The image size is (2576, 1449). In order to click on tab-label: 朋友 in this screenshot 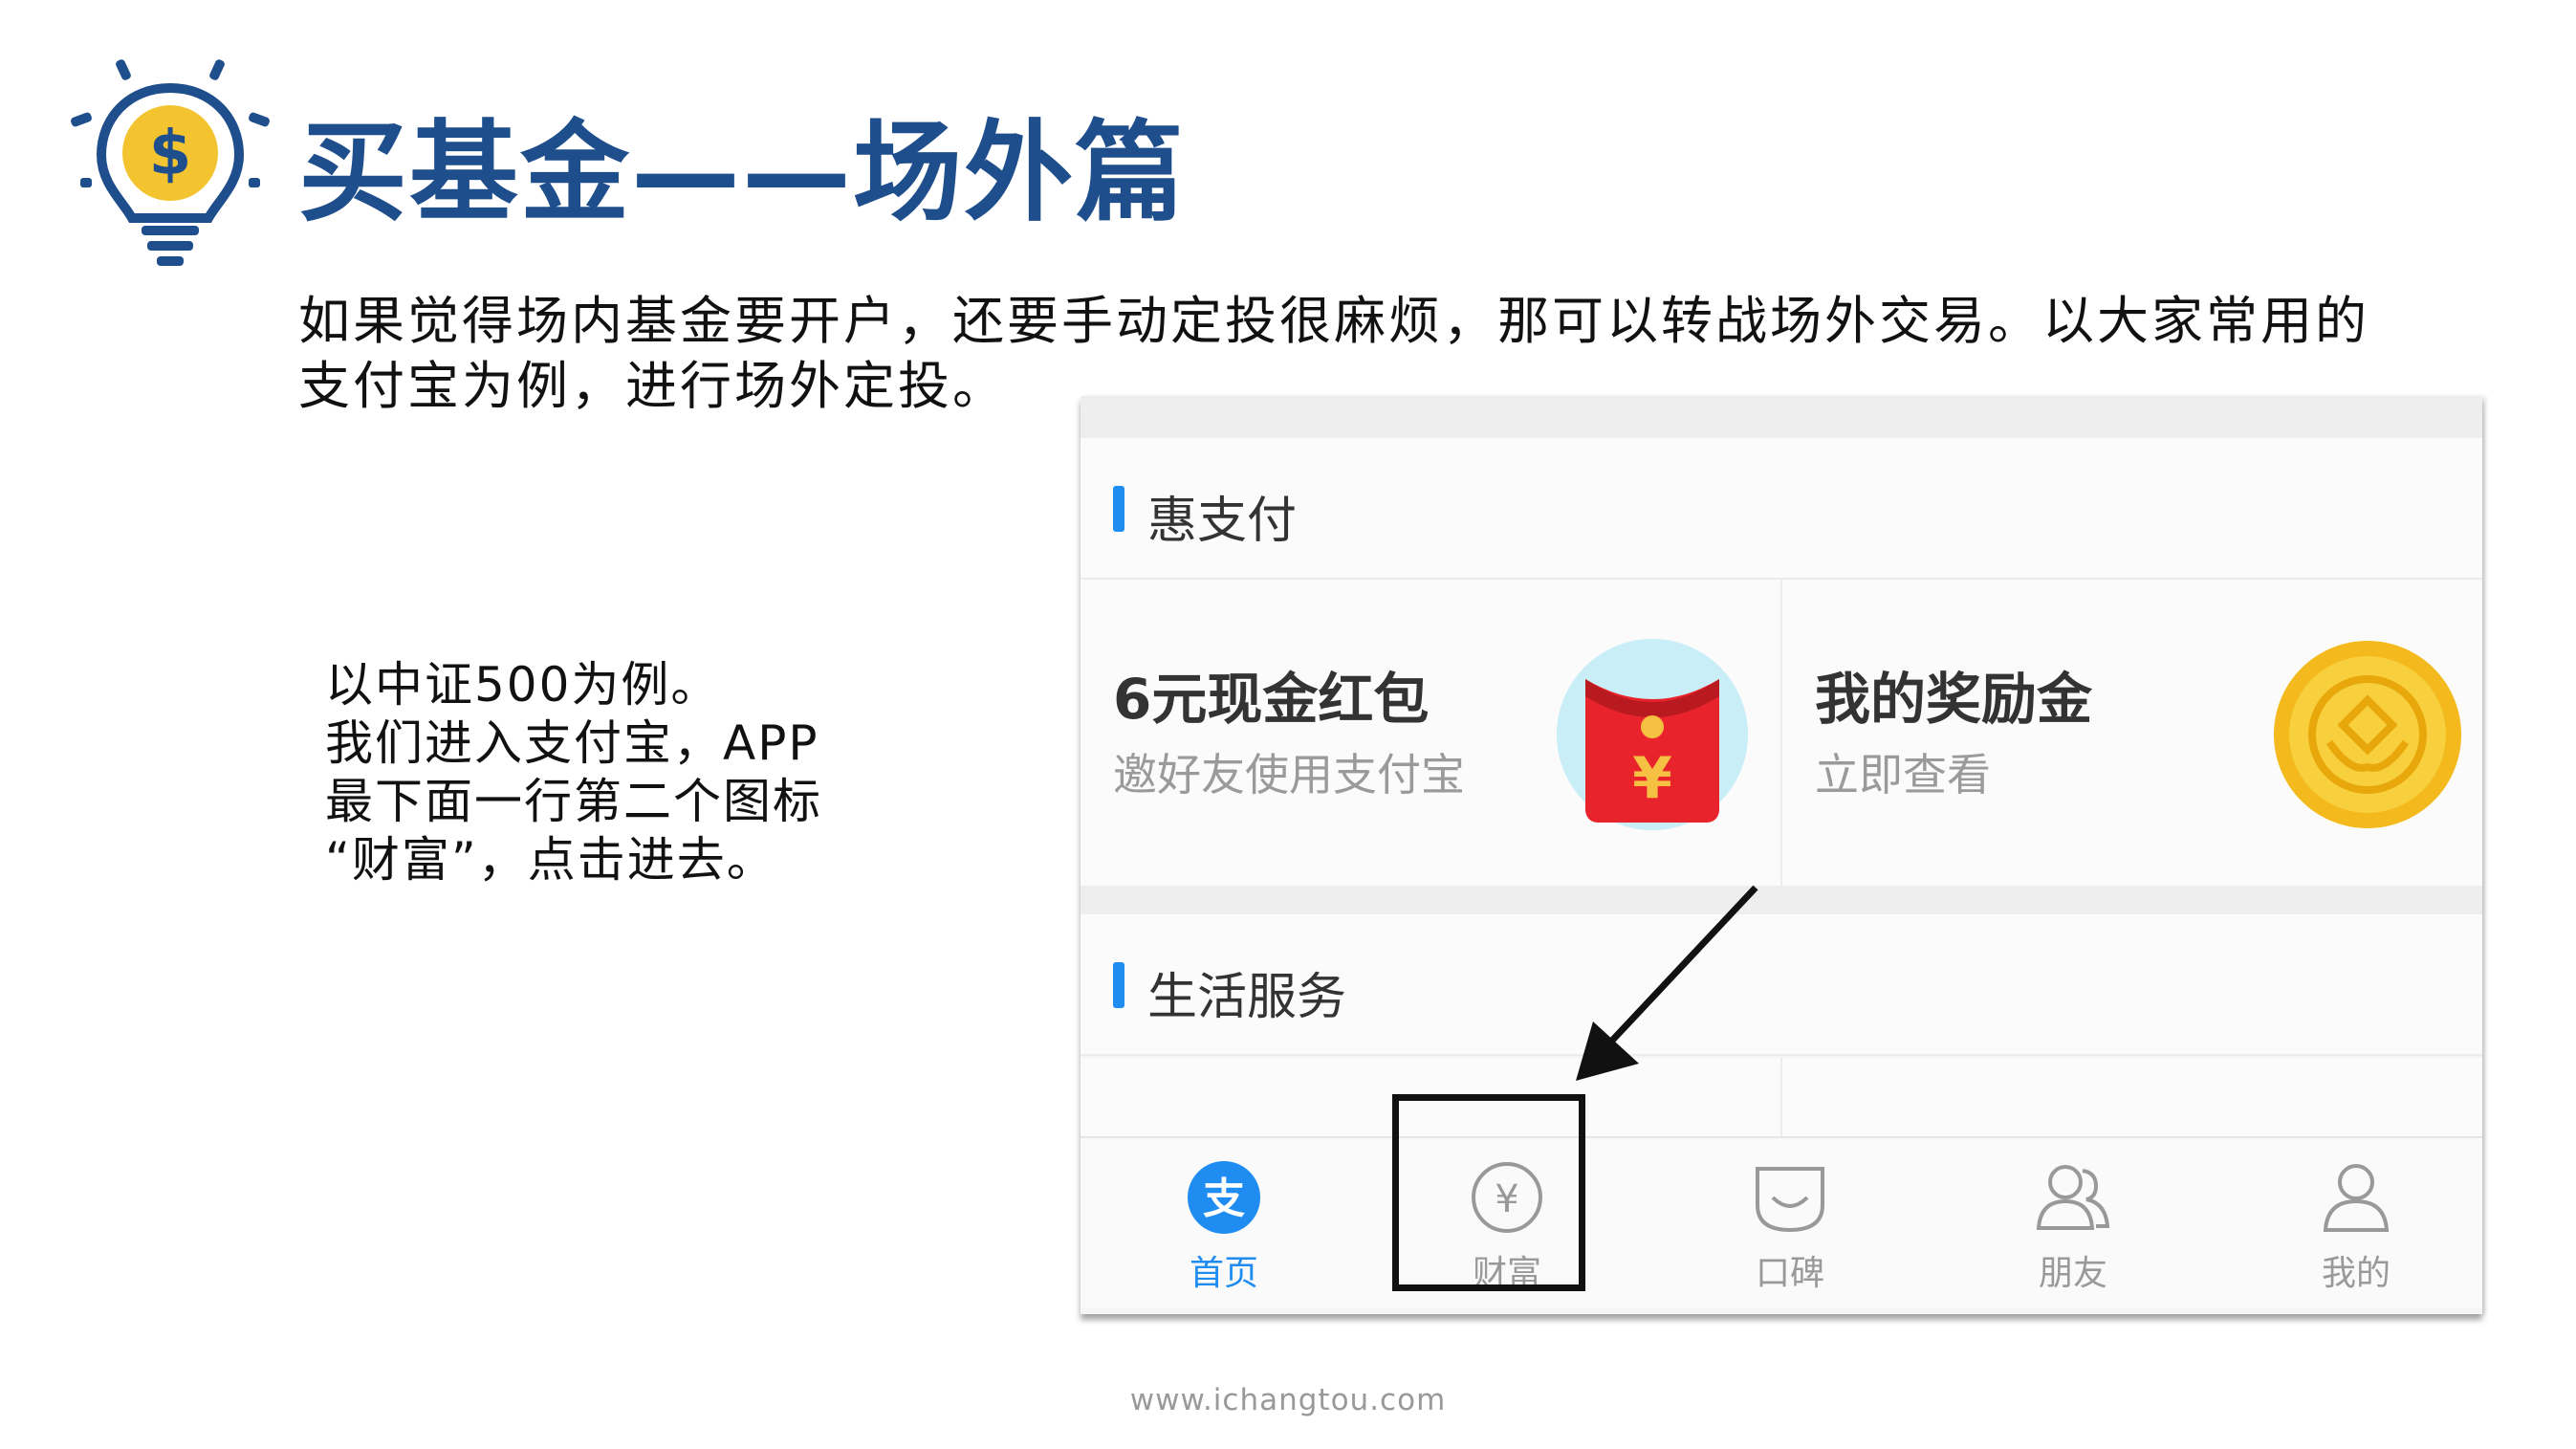, I will do `click(2072, 1273)`.